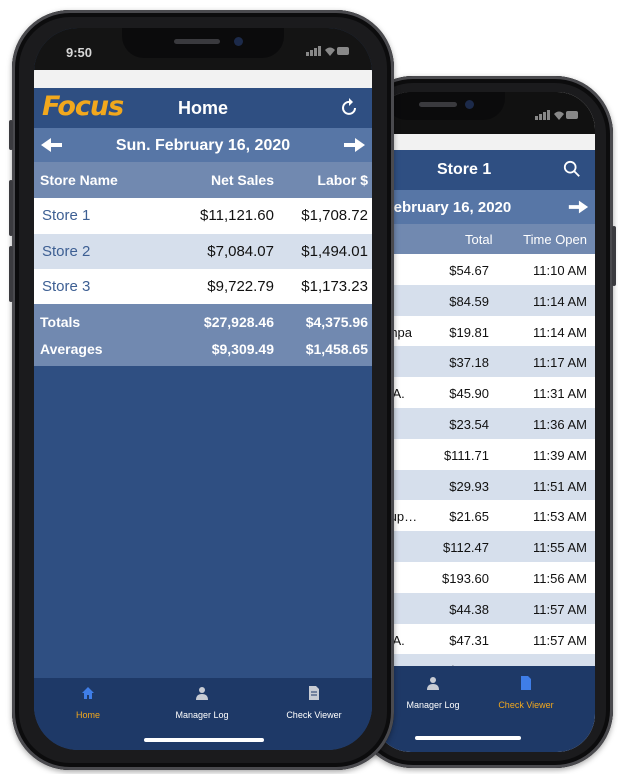 The image size is (618, 774). I want to click on tab-bar: Manager Log Check Viewer, so click(484, 709).